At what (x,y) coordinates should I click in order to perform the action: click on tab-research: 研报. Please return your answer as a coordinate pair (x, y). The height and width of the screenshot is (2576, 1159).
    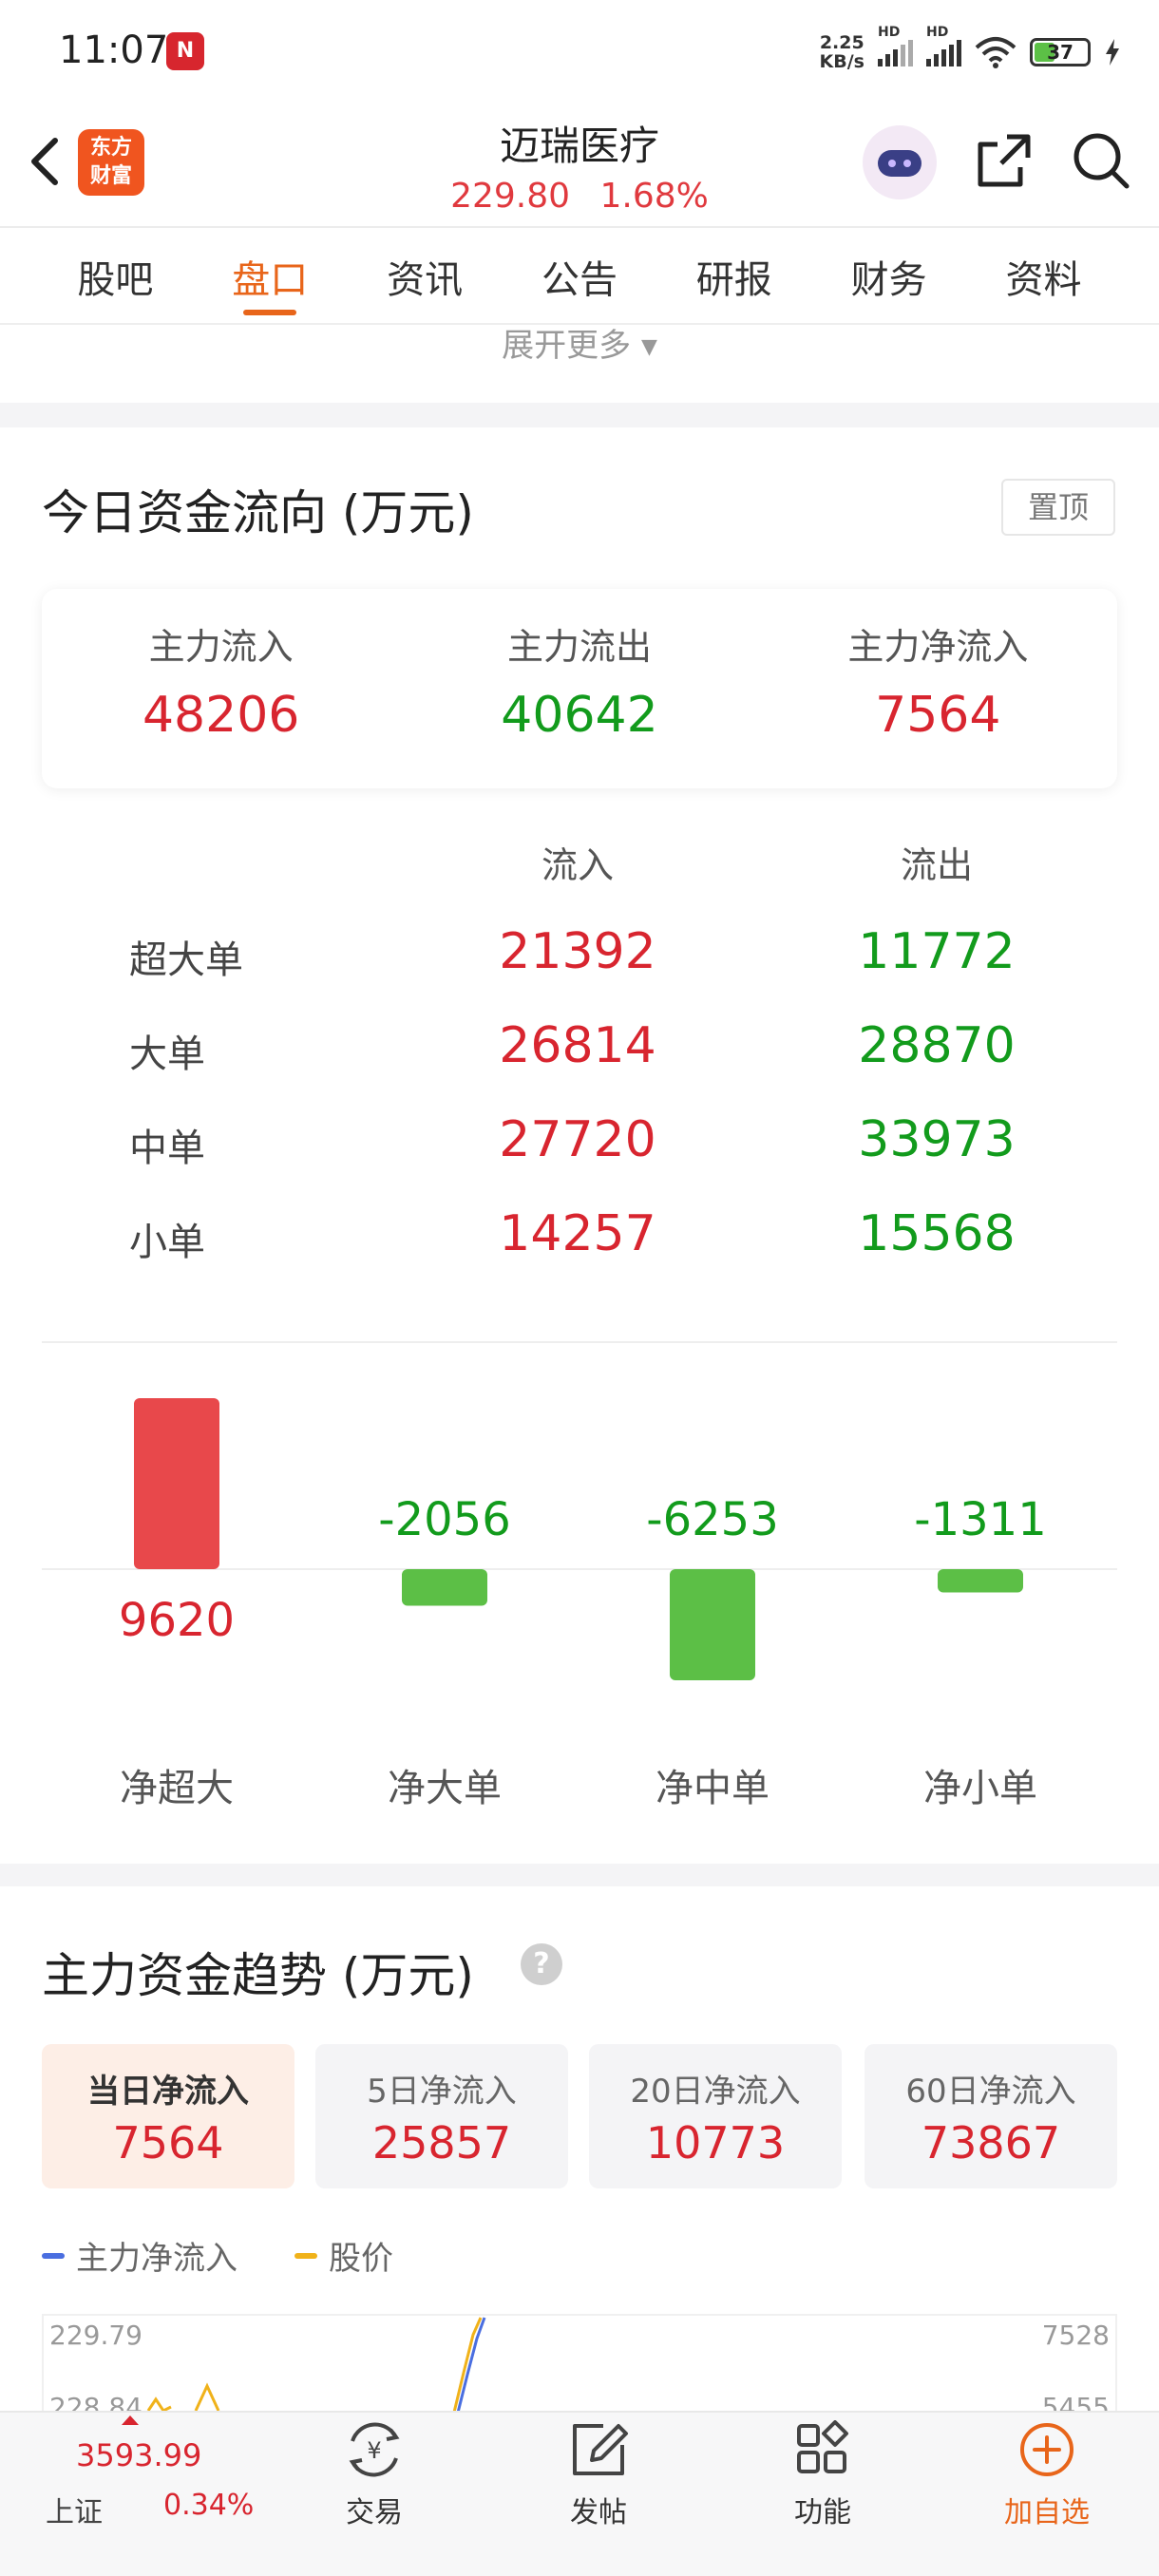
    Looking at the image, I should click on (734, 280).